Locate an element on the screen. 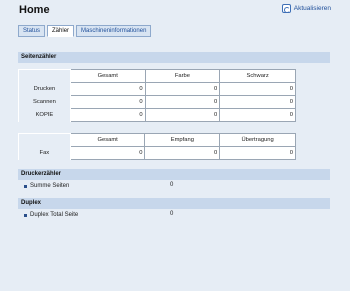 The width and height of the screenshot is (350, 291). row-label: Drucken is located at coordinates (44, 89).